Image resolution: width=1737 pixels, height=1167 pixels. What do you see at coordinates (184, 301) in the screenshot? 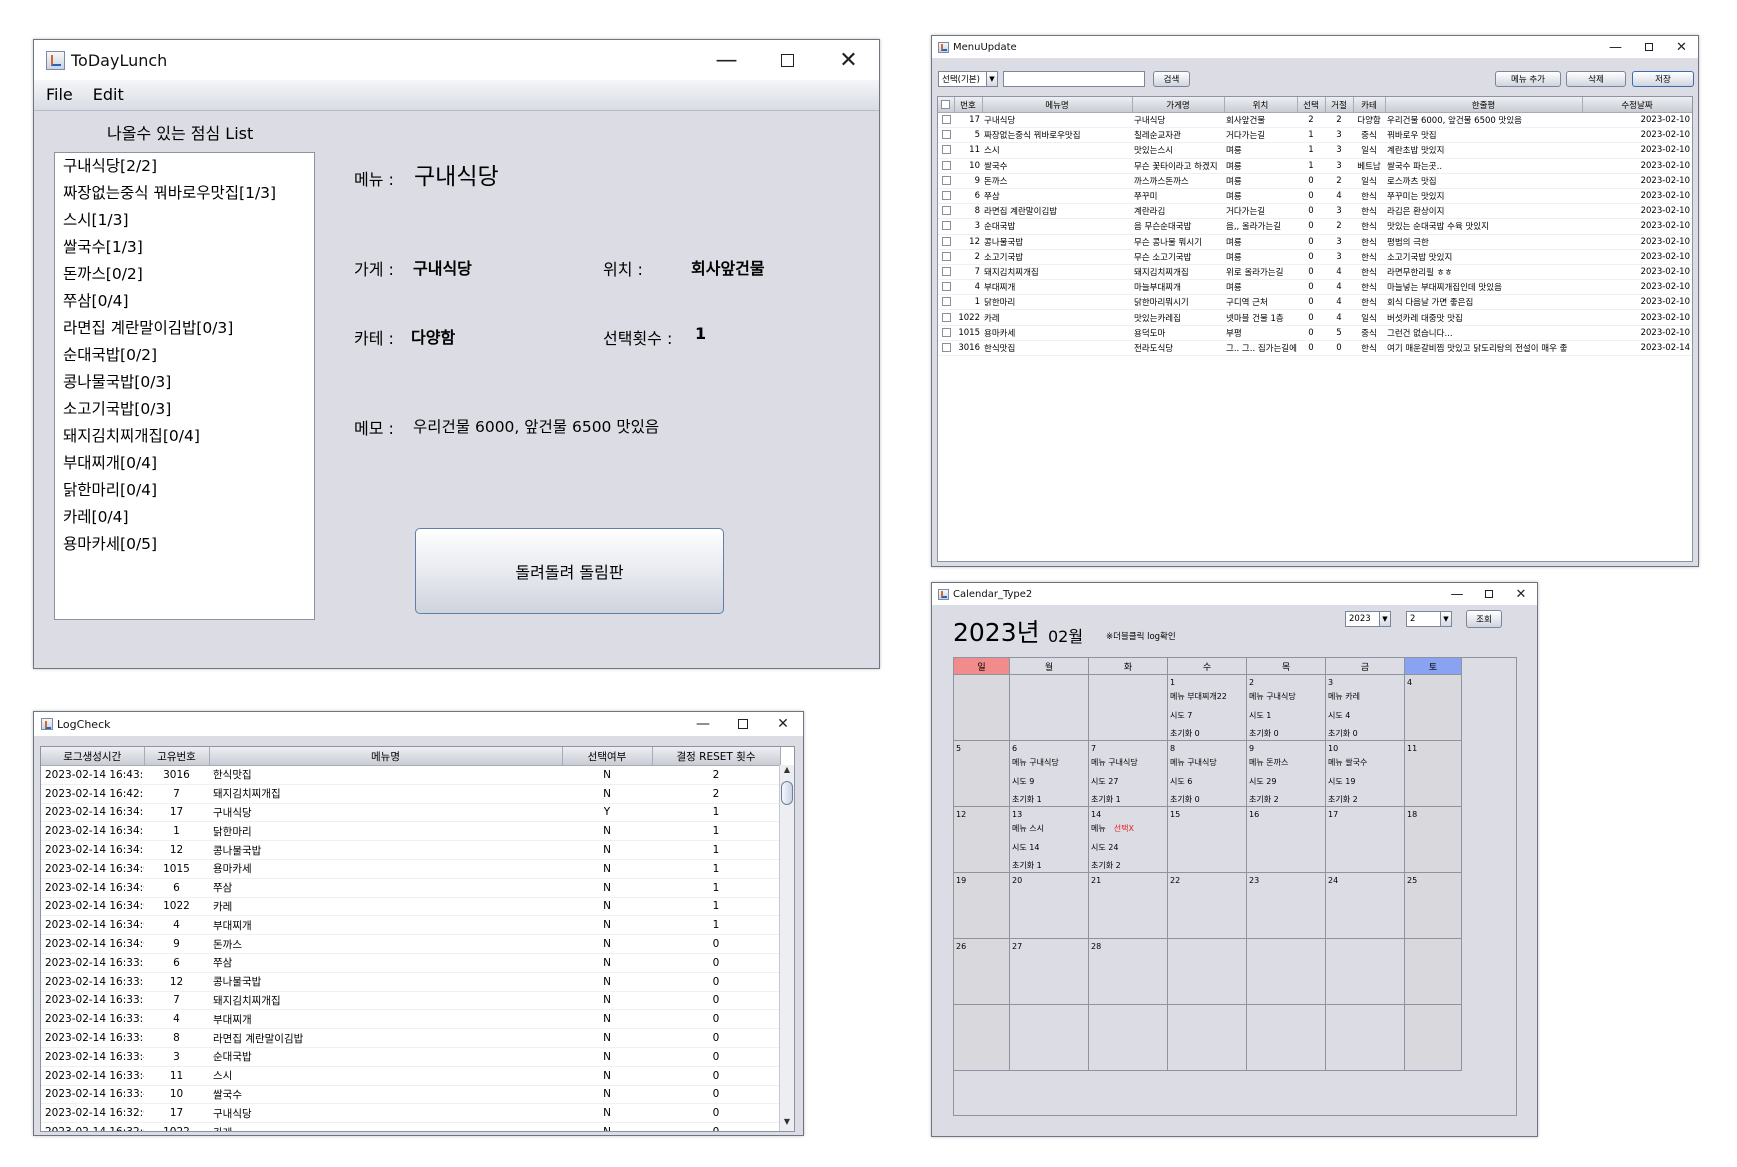
I see `lunch-list-item: 쭈삼[0/4]` at bounding box center [184, 301].